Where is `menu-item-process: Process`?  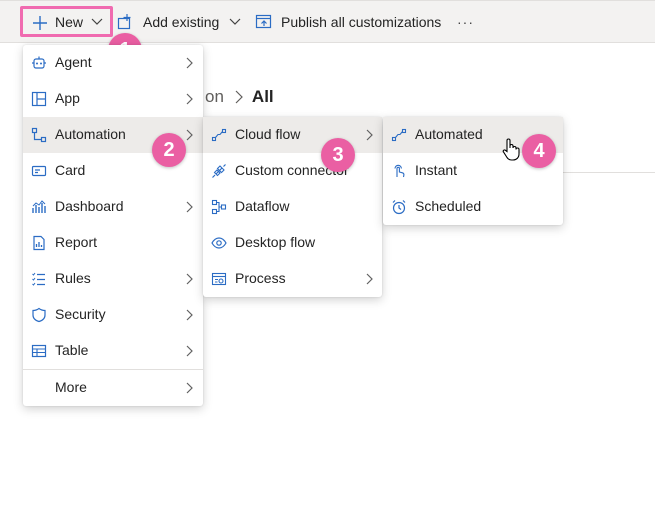
menu-item-process: Process is located at coordinates (292, 279).